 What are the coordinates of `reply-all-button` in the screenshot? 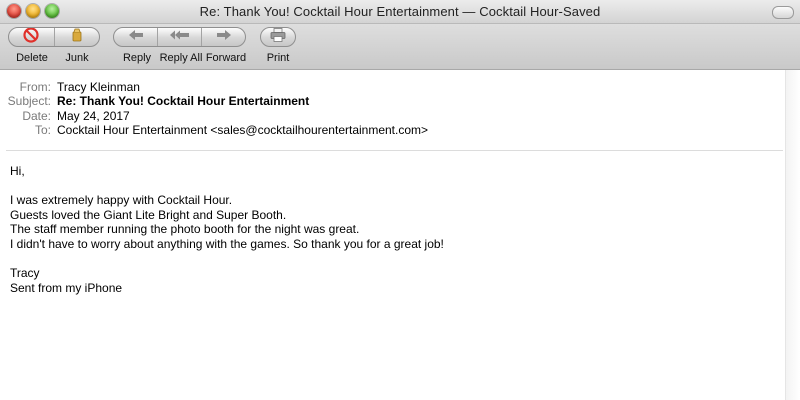 It's located at (180, 37).